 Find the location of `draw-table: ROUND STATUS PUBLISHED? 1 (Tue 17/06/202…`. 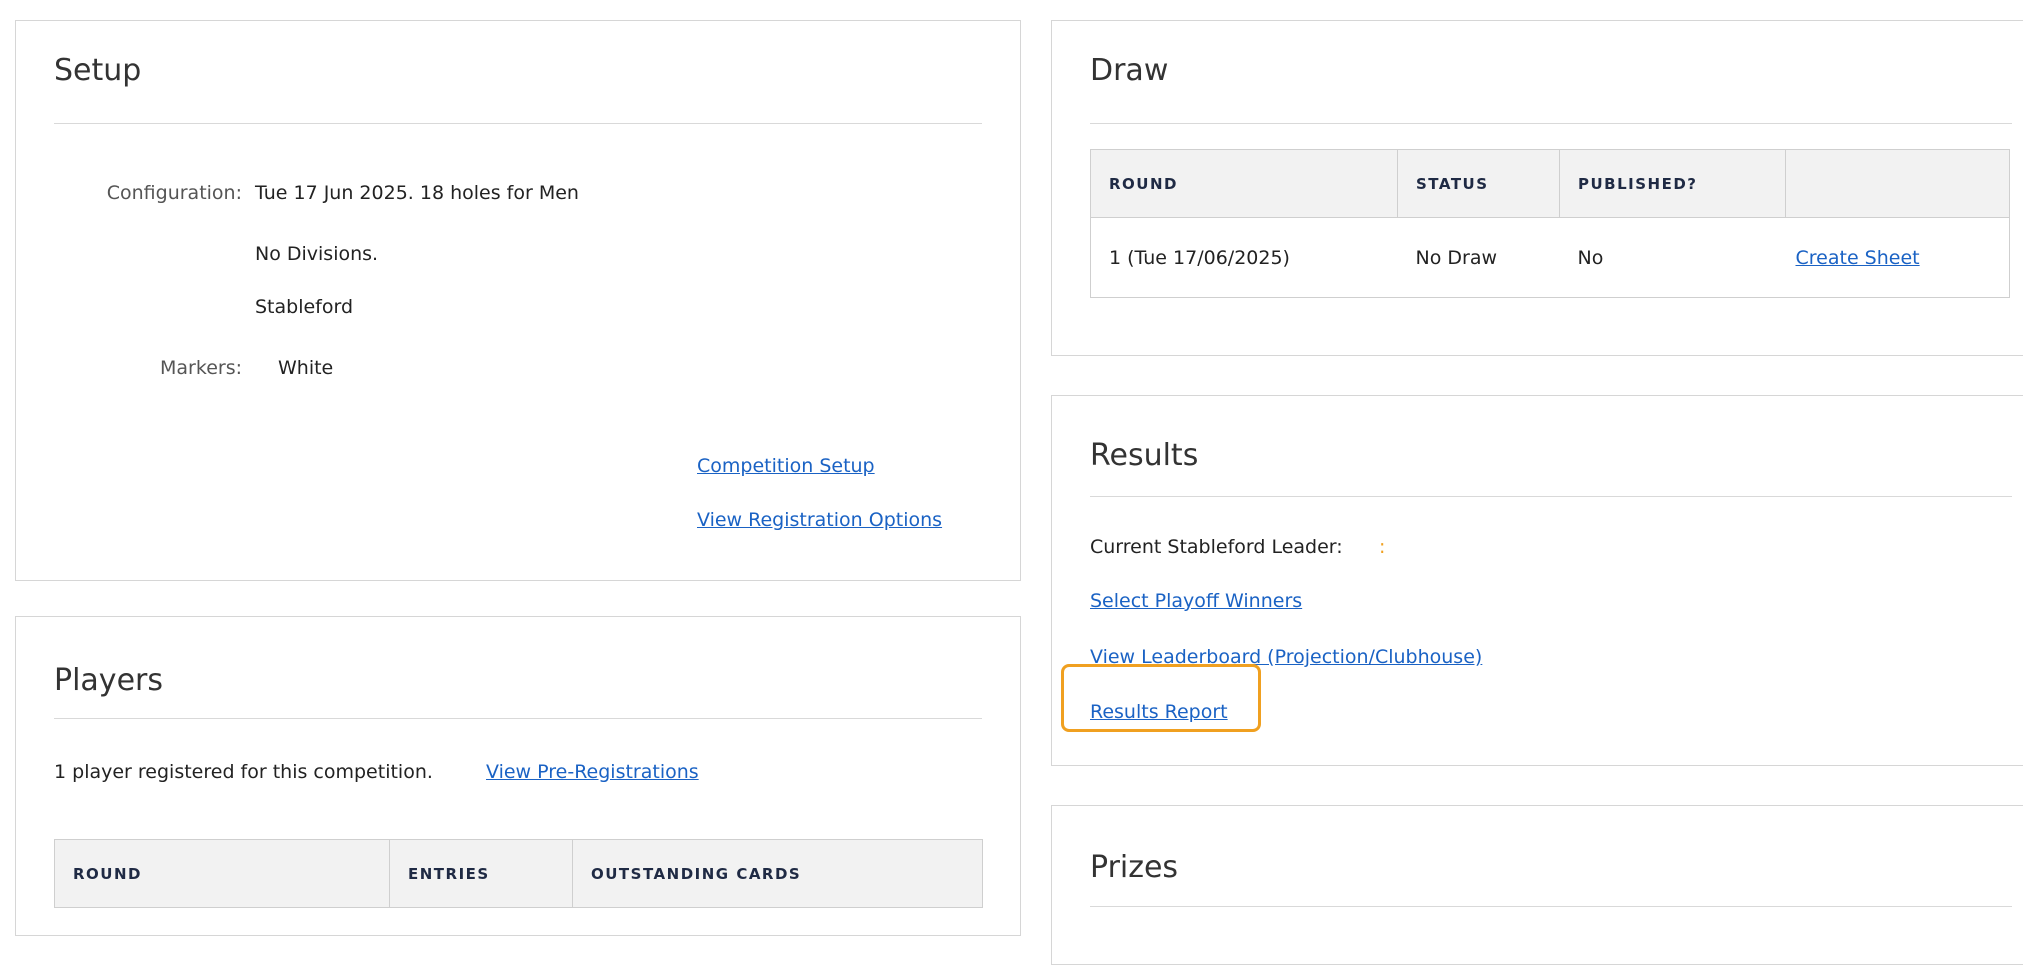

draw-table: ROUND STATUS PUBLISHED? 1 (Tue 17/06/202… is located at coordinates (1550, 223).